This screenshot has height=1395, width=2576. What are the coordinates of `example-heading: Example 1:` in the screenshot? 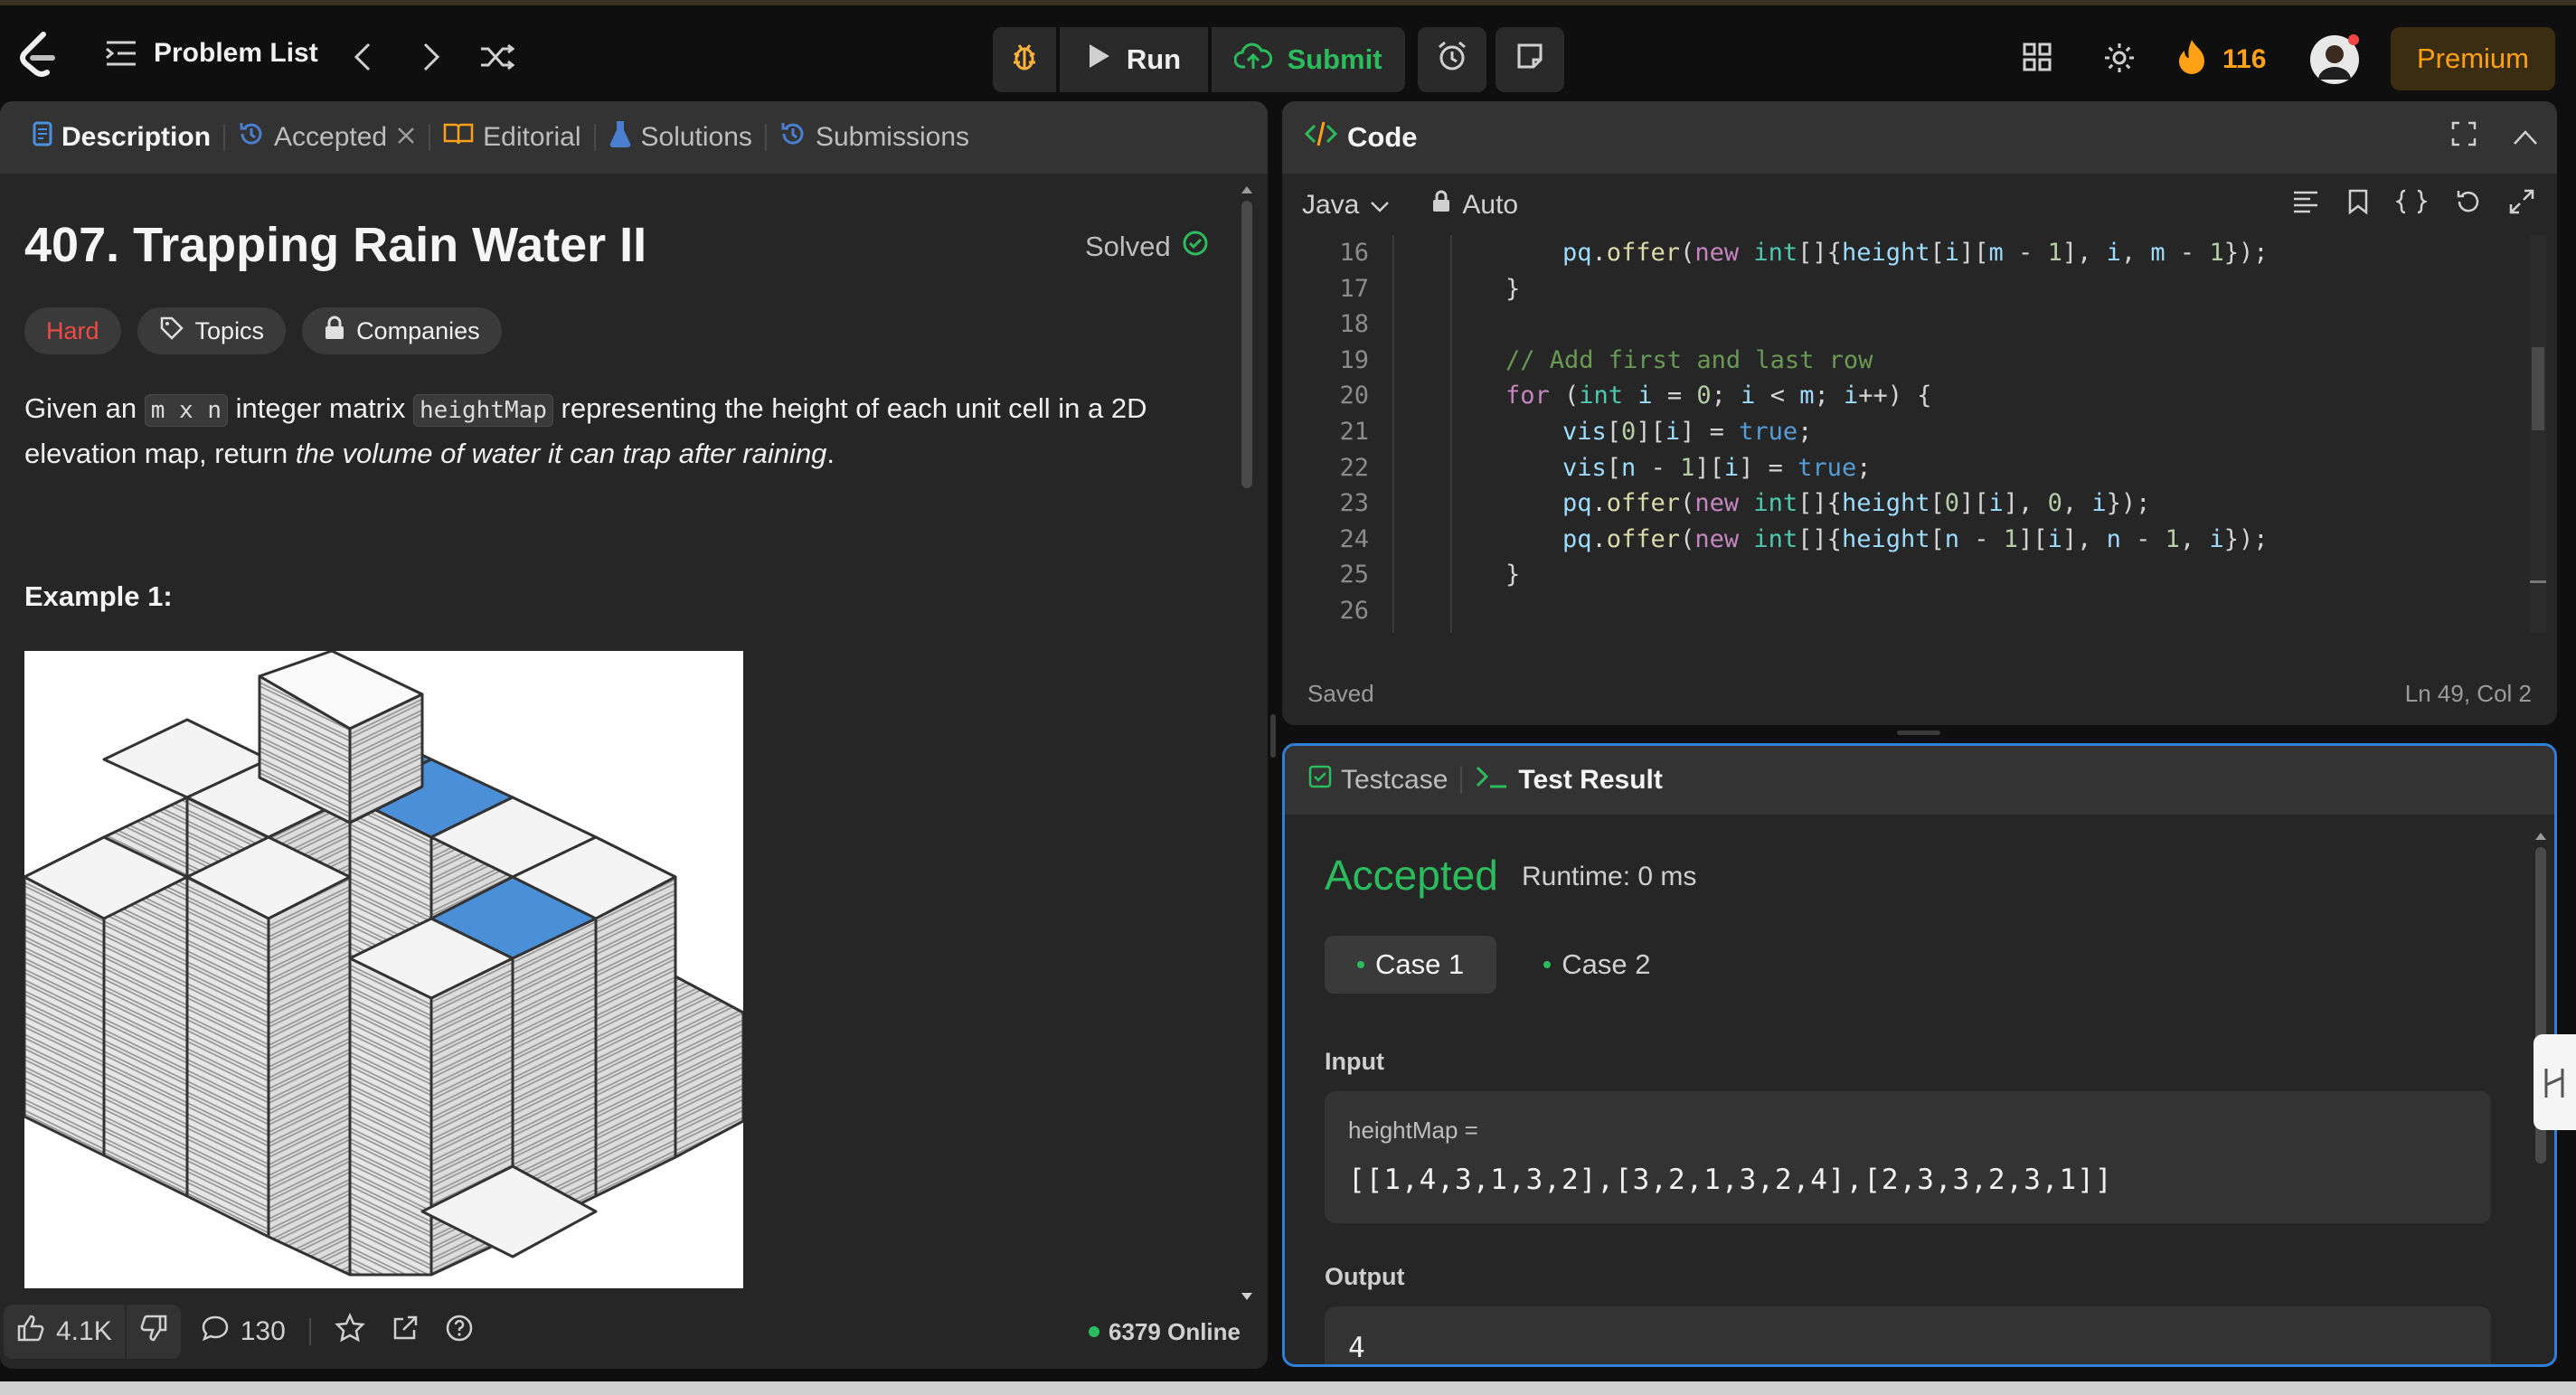 It's located at (98, 596).